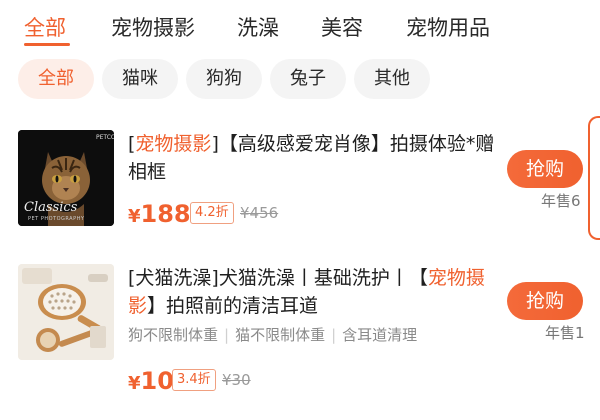 This screenshot has height=420, width=600. What do you see at coordinates (173, 144) in the screenshot?
I see `title-category-highlight: 宠物摄影` at bounding box center [173, 144].